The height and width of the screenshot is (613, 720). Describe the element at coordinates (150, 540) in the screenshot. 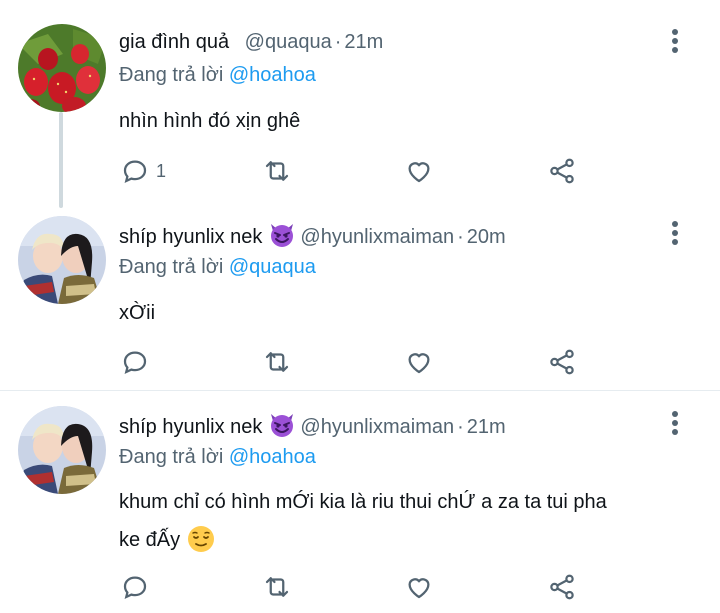

I see `tweet-text-line: ke đẤy` at that location.